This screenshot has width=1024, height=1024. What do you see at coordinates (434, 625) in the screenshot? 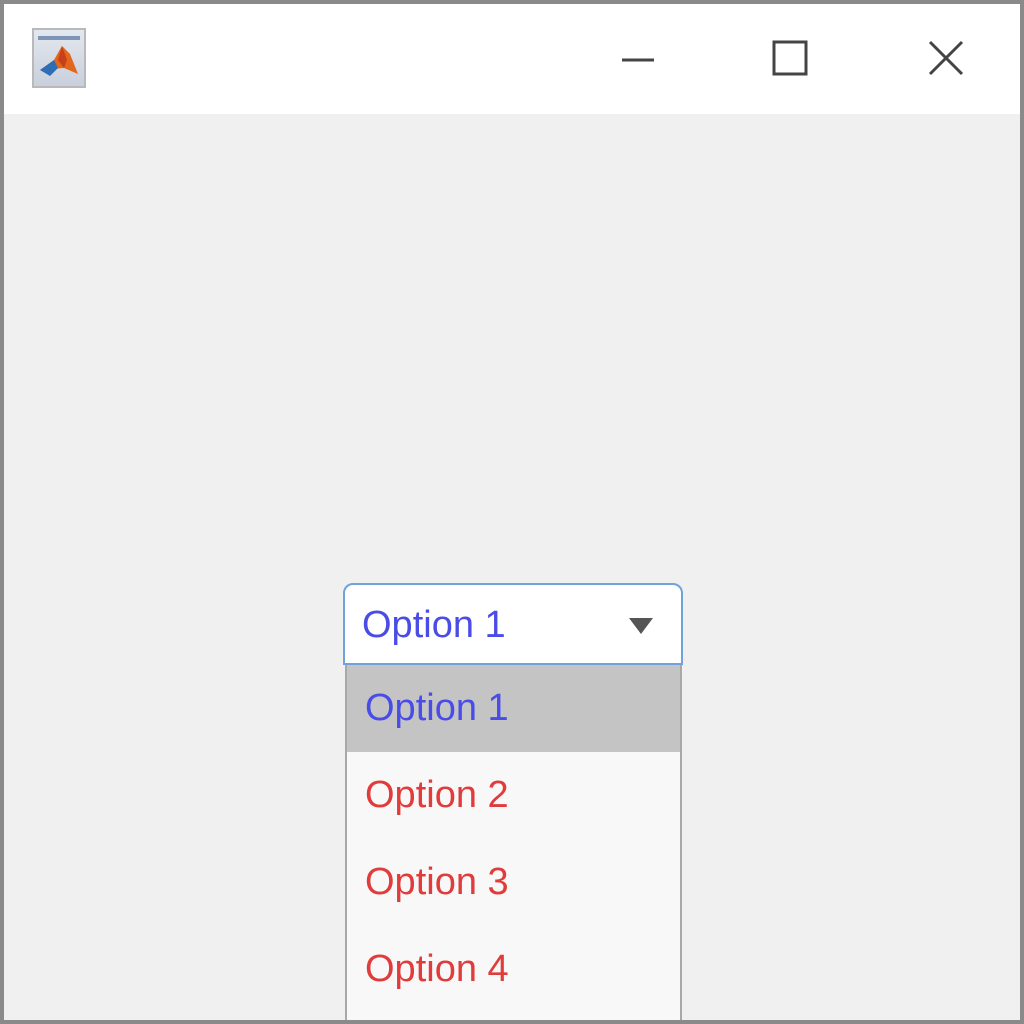
I see `dropdown-value: Option 1` at bounding box center [434, 625].